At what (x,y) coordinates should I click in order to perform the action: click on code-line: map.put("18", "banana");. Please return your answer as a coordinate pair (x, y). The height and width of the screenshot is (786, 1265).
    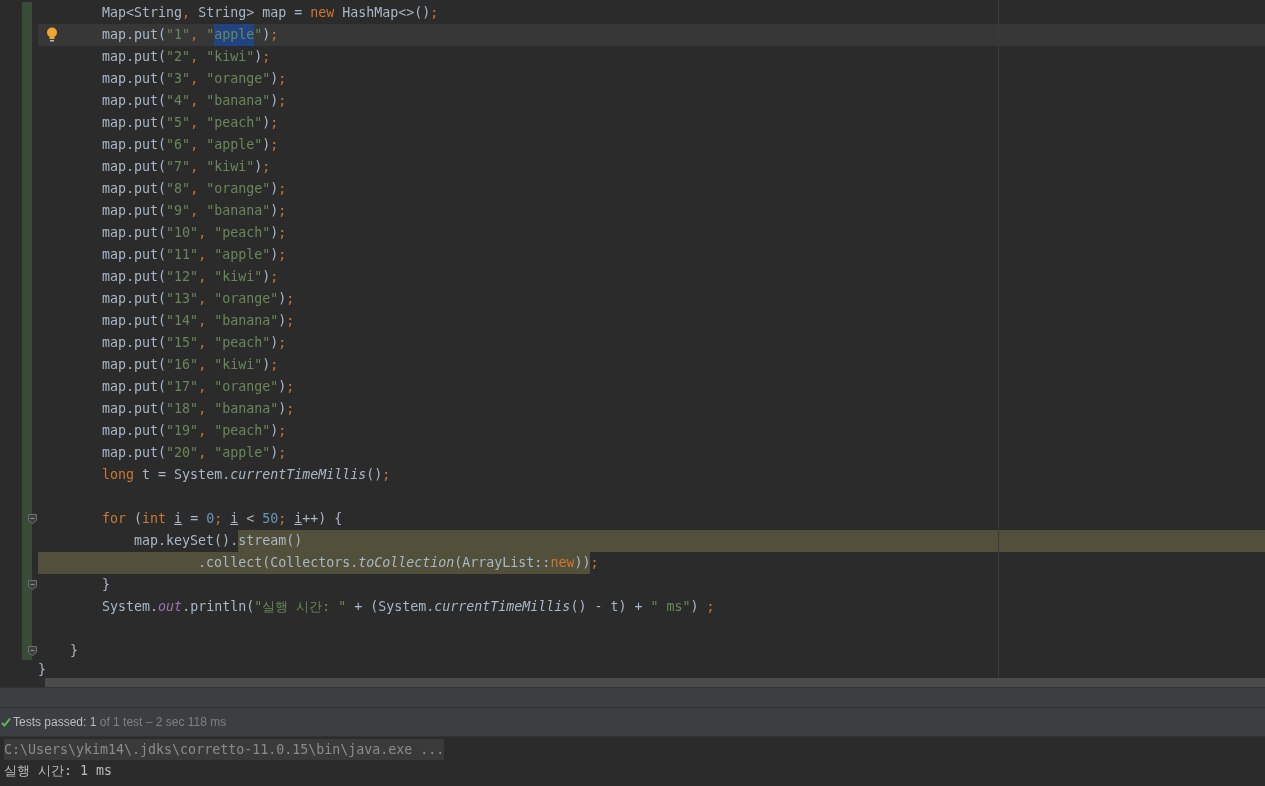
    Looking at the image, I should click on (198, 409).